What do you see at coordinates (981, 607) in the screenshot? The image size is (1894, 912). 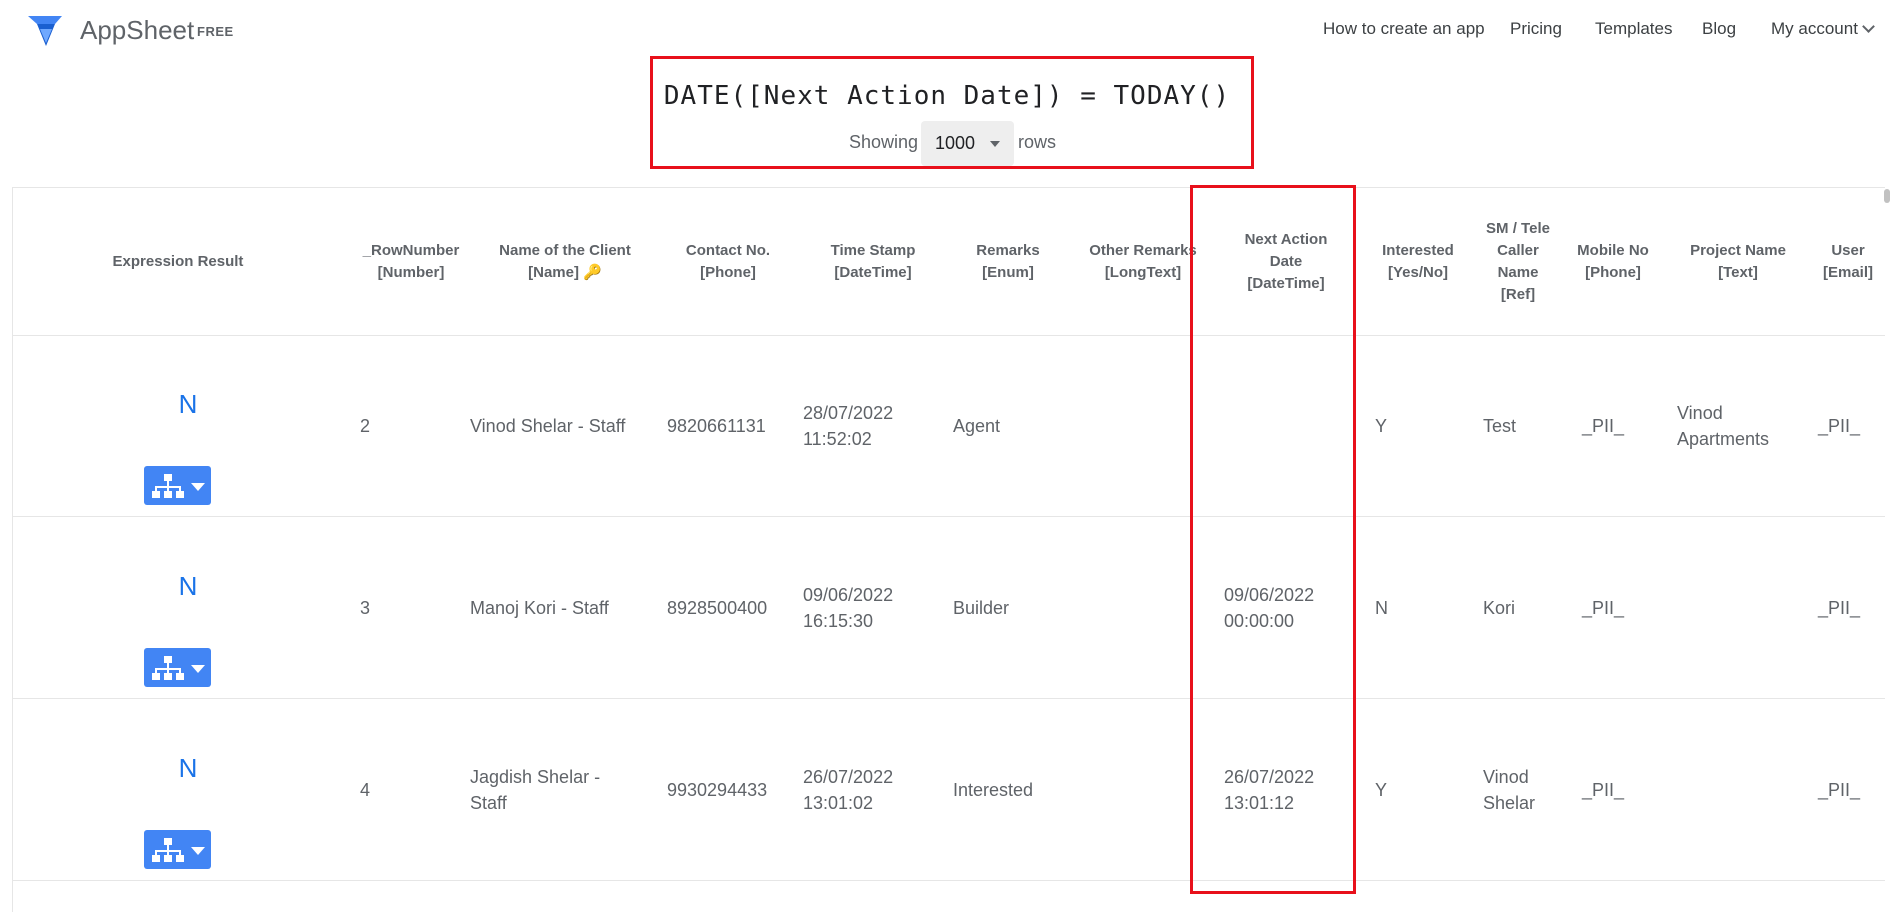 I see `cell-remarks: Builder` at bounding box center [981, 607].